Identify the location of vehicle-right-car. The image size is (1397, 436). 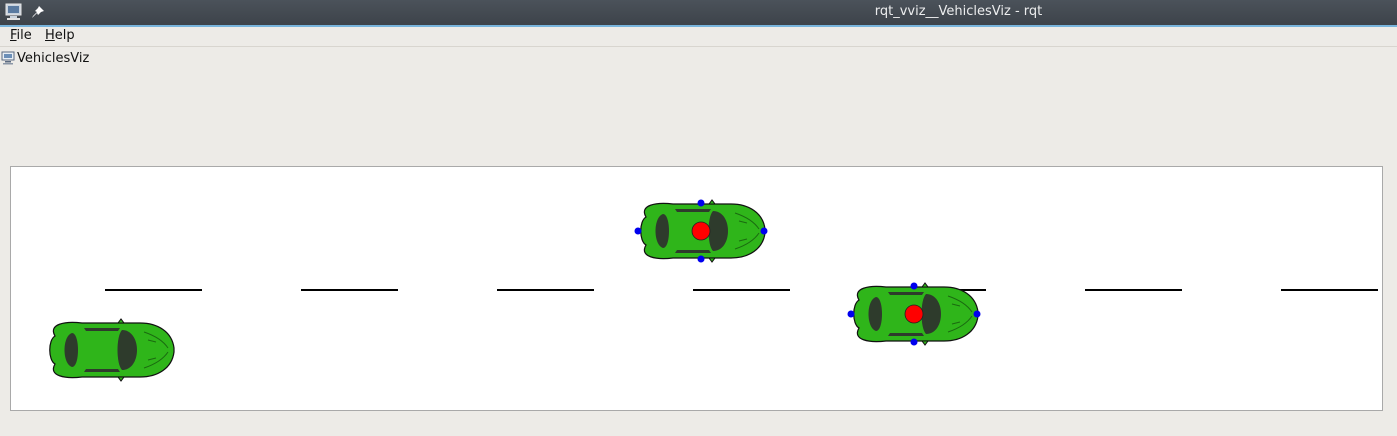
(914, 314).